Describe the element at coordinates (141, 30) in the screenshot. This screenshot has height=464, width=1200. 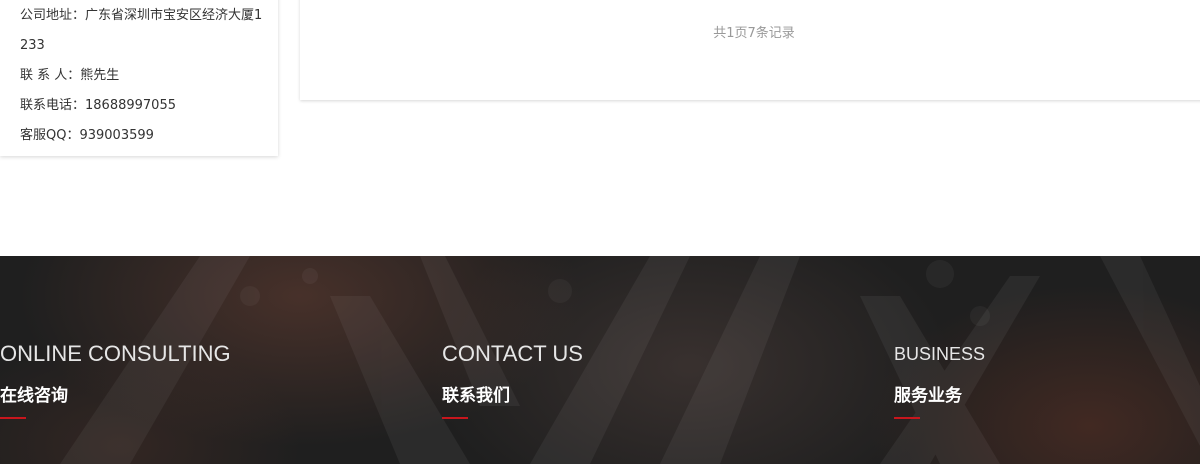
I see `company-address: 公司地址：广东省深圳市宝安区经济大厦1233` at that location.